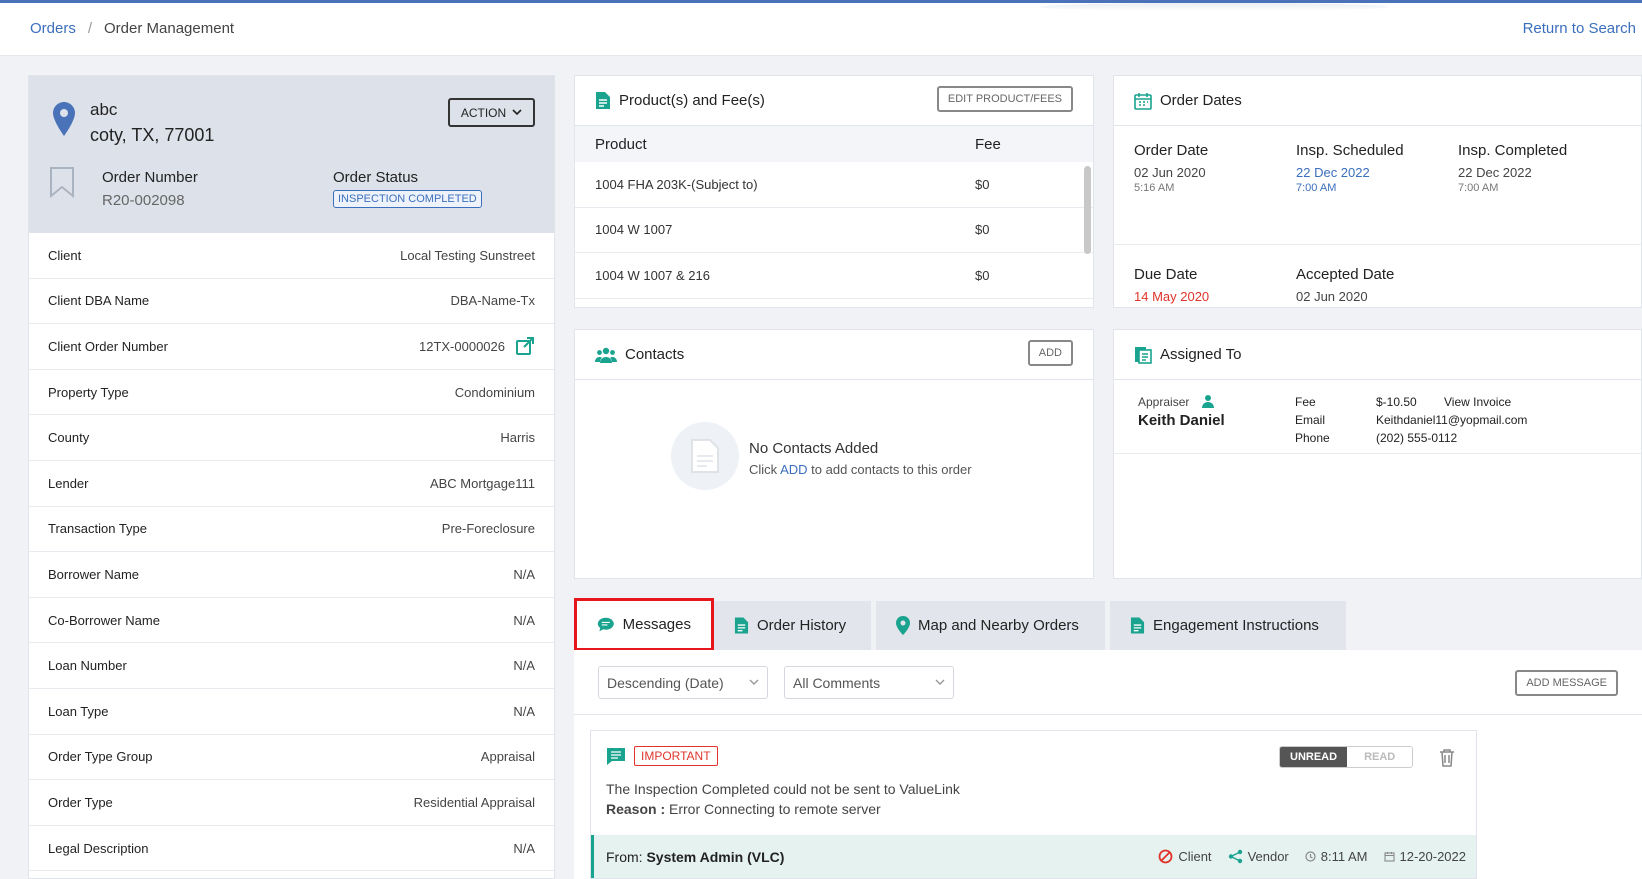 Image resolution: width=1642 pixels, height=879 pixels. Describe the element at coordinates (1350, 150) in the screenshot. I see `insp-scheduled-label: Insp. Scheduled` at that location.